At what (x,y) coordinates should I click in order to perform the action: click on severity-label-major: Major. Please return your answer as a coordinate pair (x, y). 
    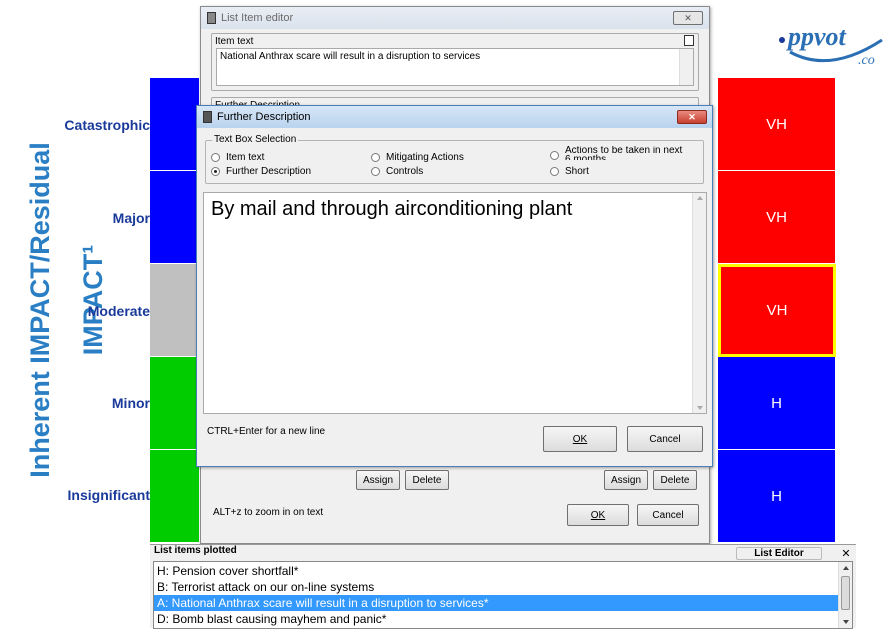
    Looking at the image, I should click on (131, 218).